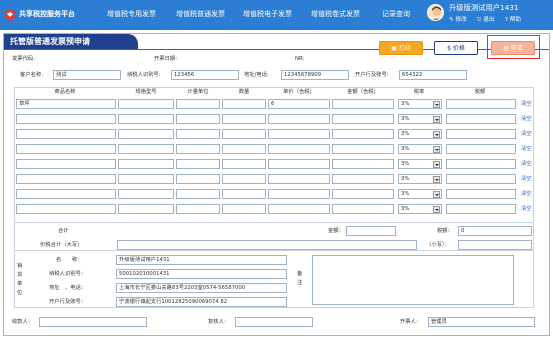  I want to click on item-name-input: 草坪, so click(66, 104).